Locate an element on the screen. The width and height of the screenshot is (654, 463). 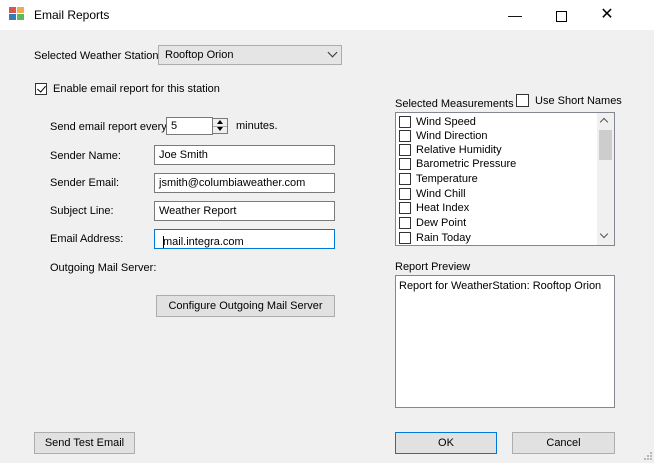
stepper-down-button is located at coordinates (220, 129).